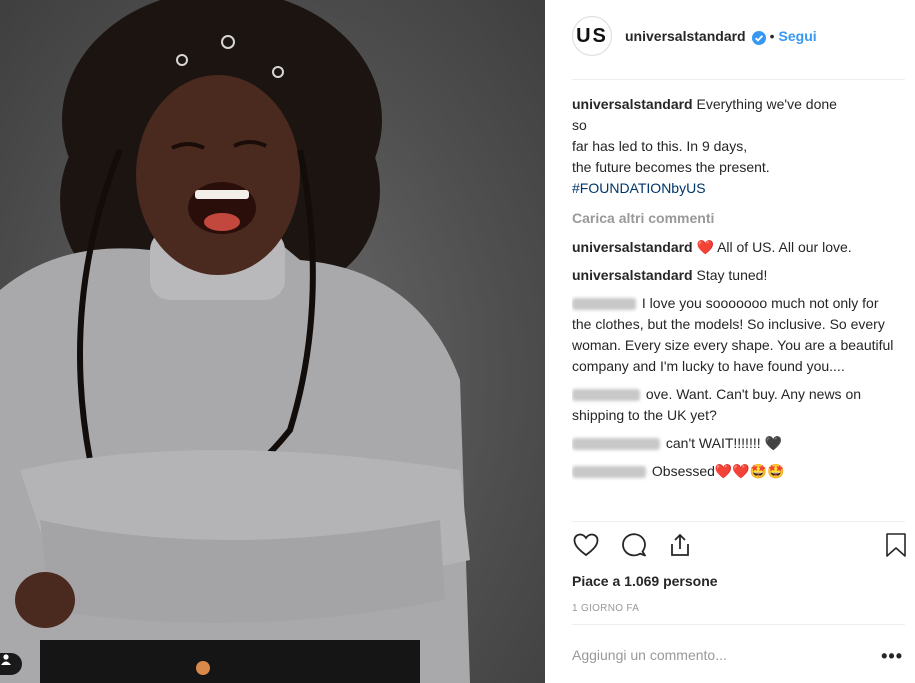  Describe the element at coordinates (586, 547) in the screenshot. I see `heart-icon` at that location.